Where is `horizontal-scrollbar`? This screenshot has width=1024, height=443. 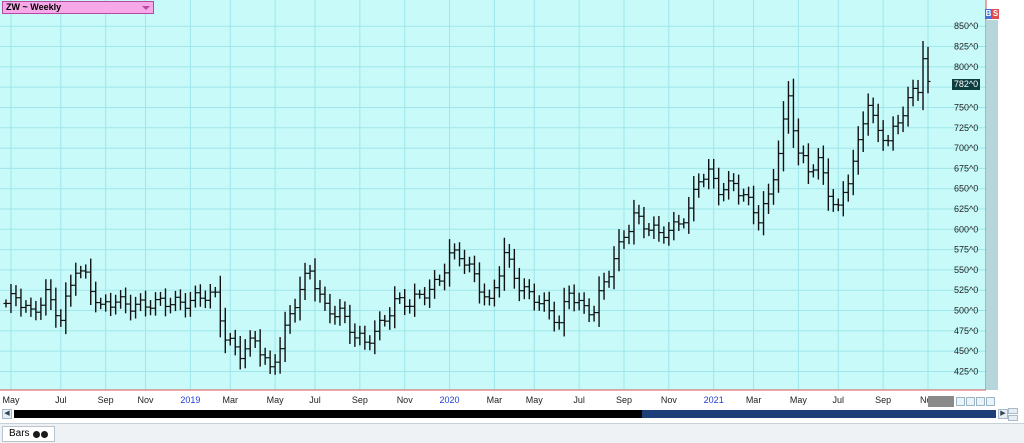
horizontal-scrollbar is located at coordinates (505, 414).